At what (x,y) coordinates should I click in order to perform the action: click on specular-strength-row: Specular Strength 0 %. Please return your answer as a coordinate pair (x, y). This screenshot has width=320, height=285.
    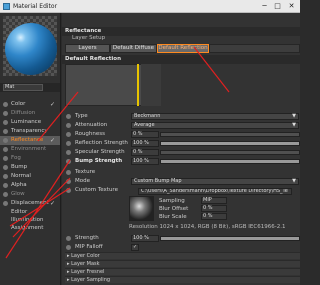
    Looking at the image, I should click on (182, 152).